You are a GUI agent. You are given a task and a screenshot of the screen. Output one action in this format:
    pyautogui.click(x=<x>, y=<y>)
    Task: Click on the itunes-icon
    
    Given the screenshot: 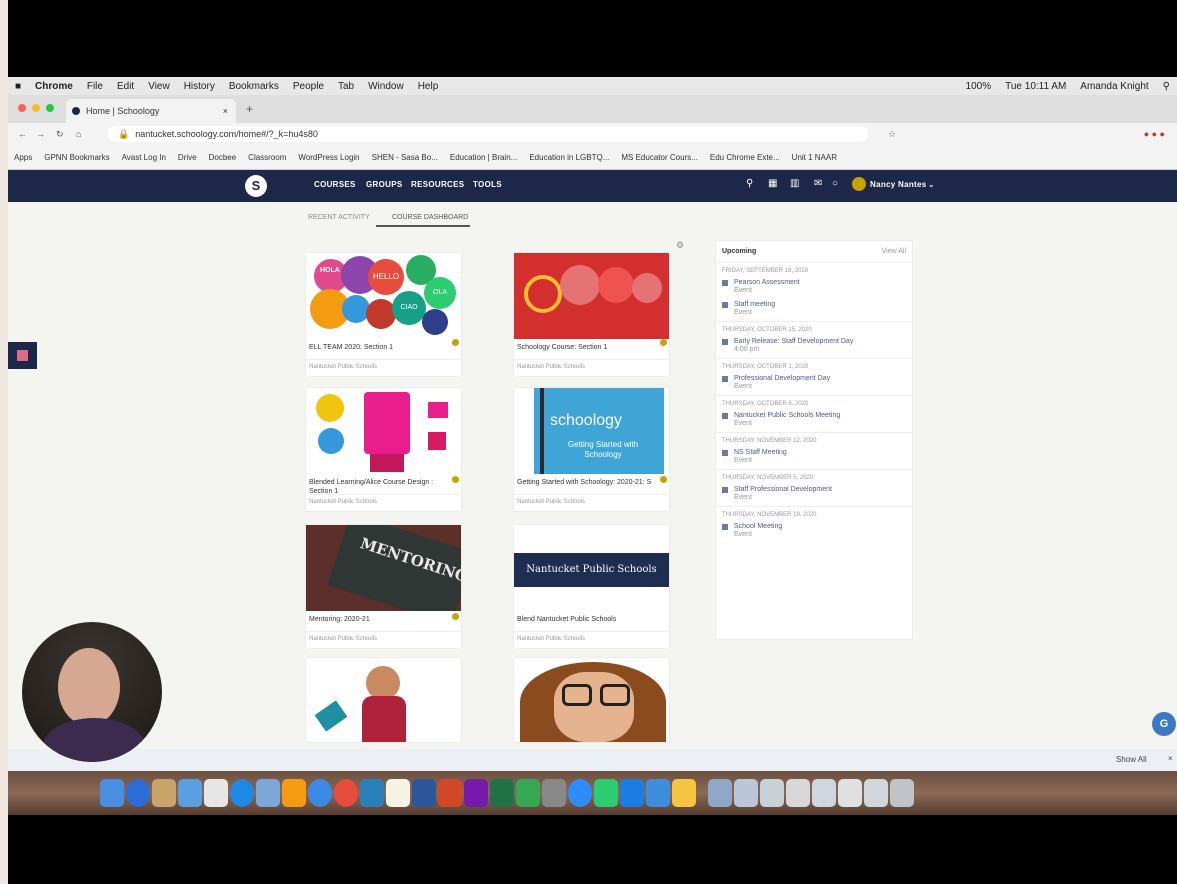 What is the action you would take?
    pyautogui.click(x=320, y=793)
    